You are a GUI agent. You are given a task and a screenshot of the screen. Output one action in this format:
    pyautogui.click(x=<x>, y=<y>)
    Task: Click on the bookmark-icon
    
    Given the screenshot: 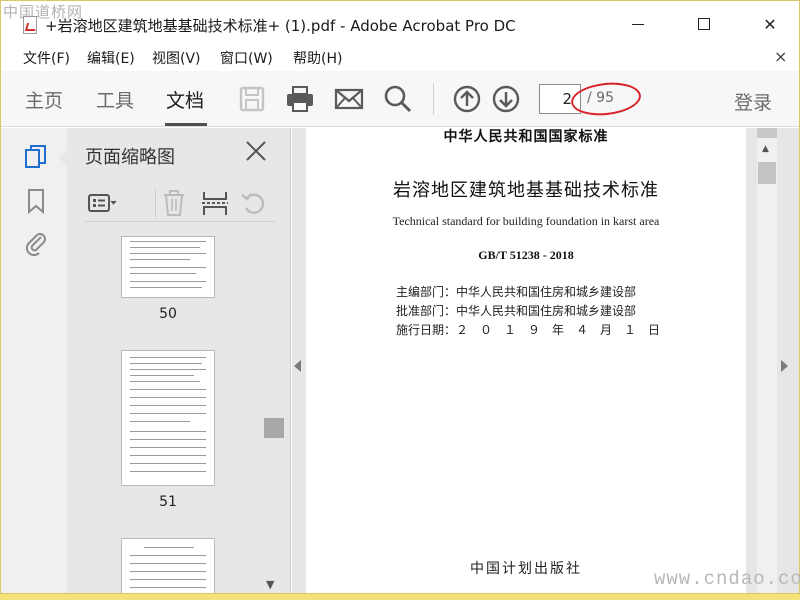 What is the action you would take?
    pyautogui.click(x=36, y=202)
    